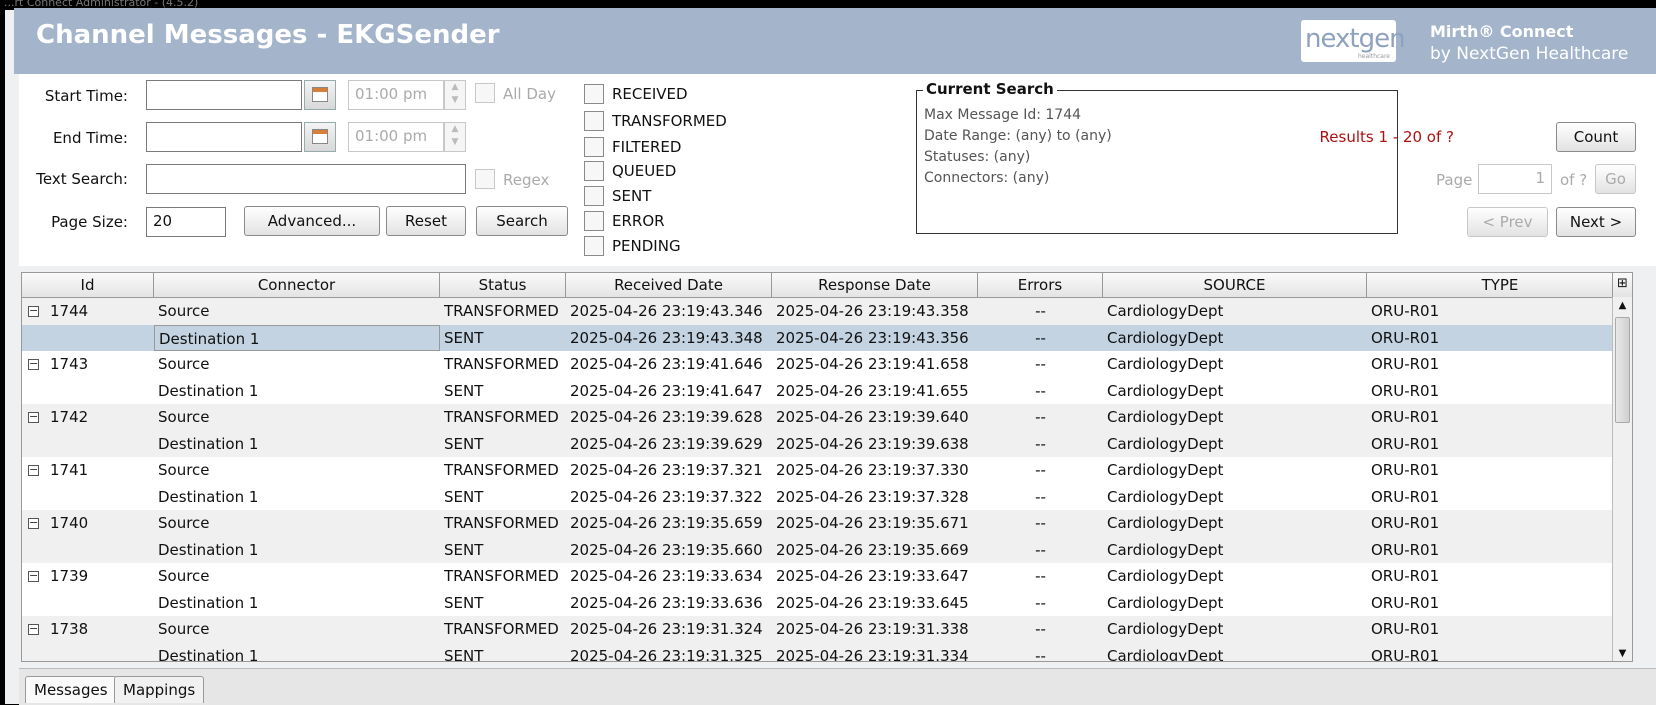 The height and width of the screenshot is (705, 1656). Describe the element at coordinates (1507, 222) in the screenshot. I see `prev-page-button: < Prev` at that location.